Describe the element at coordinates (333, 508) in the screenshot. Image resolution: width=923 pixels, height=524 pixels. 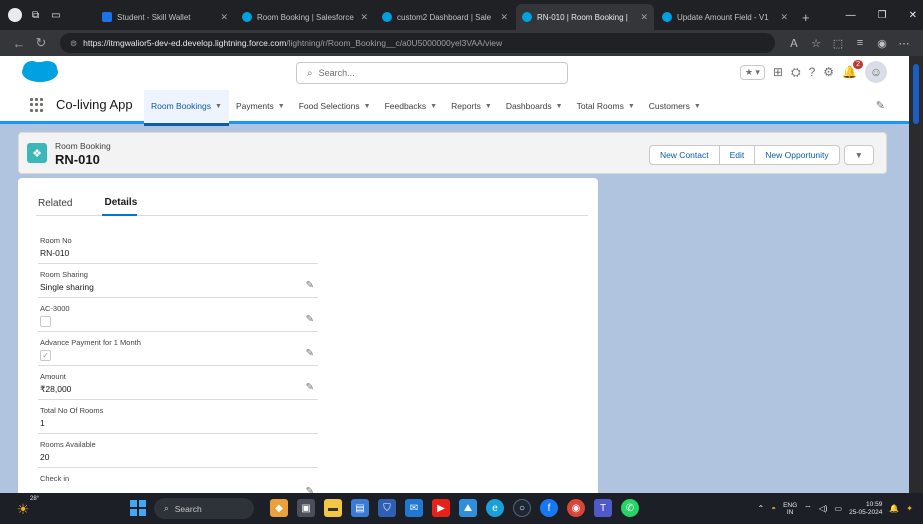
I see `file-explorer-icon: ▬` at that location.